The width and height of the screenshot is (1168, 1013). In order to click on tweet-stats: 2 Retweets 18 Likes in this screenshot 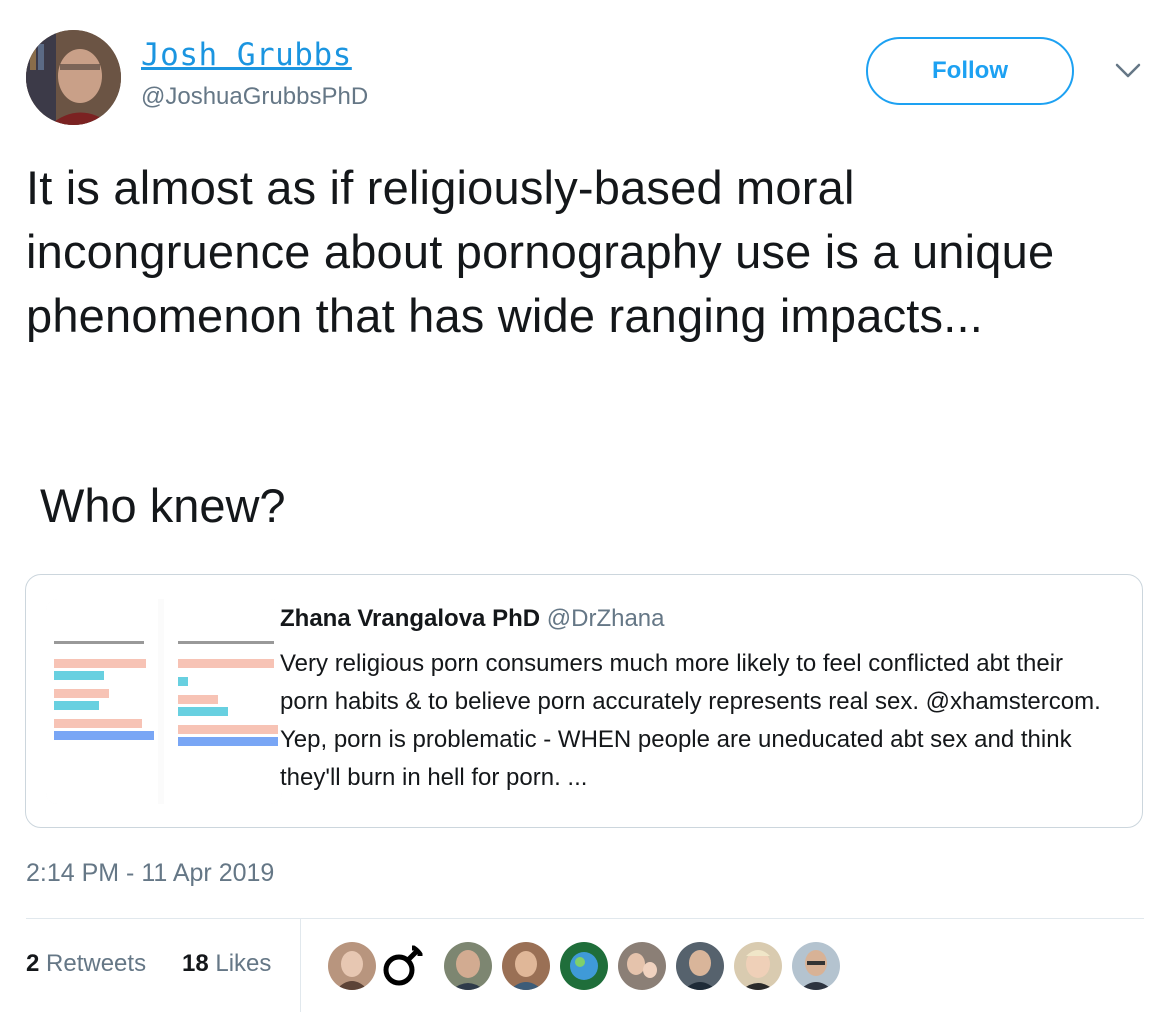, I will do `click(585, 965)`.